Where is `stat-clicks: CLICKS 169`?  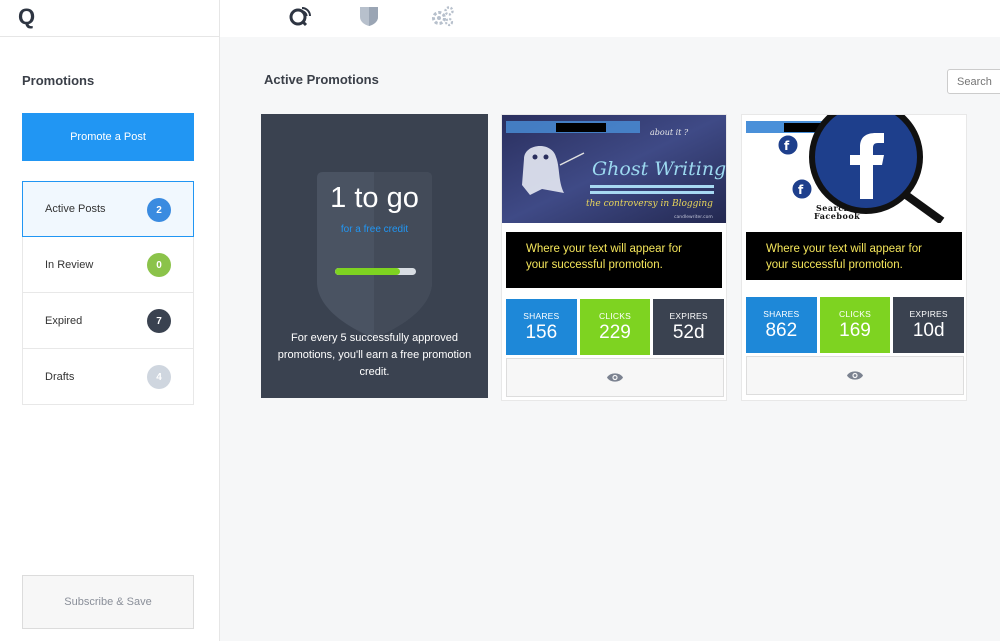
stat-clicks: CLICKS 169 is located at coordinates (855, 325).